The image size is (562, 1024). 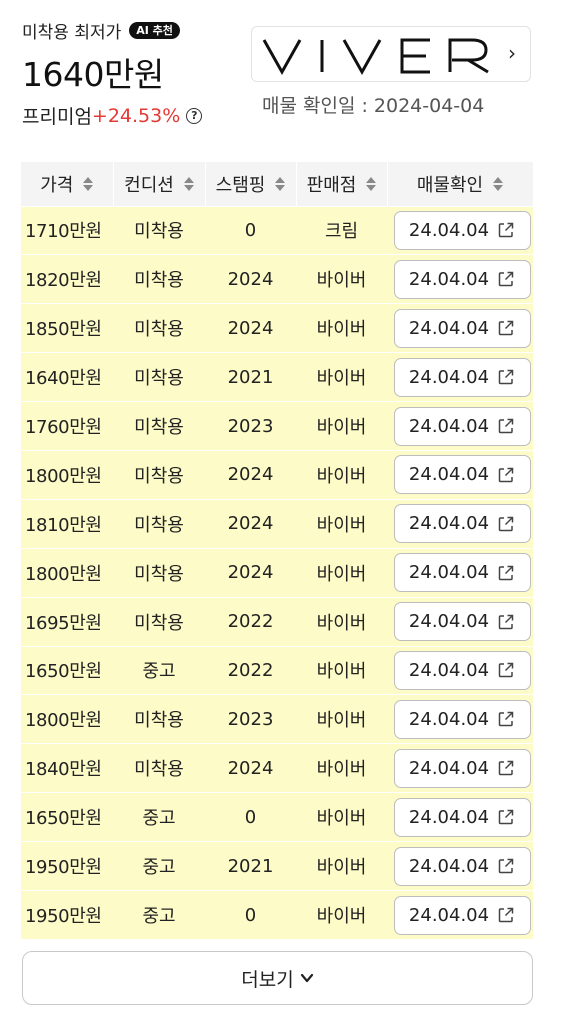 I want to click on table-row: 1710만원 미착용 0 크림 24.04.04, so click(x=277, y=230).